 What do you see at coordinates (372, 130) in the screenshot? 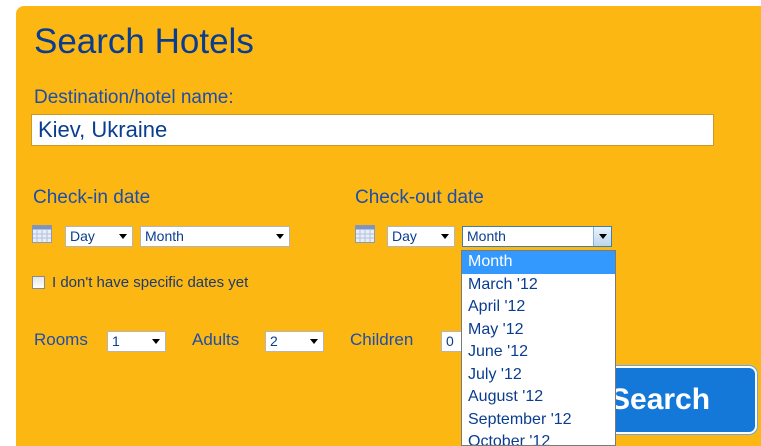
I see `destination-input` at bounding box center [372, 130].